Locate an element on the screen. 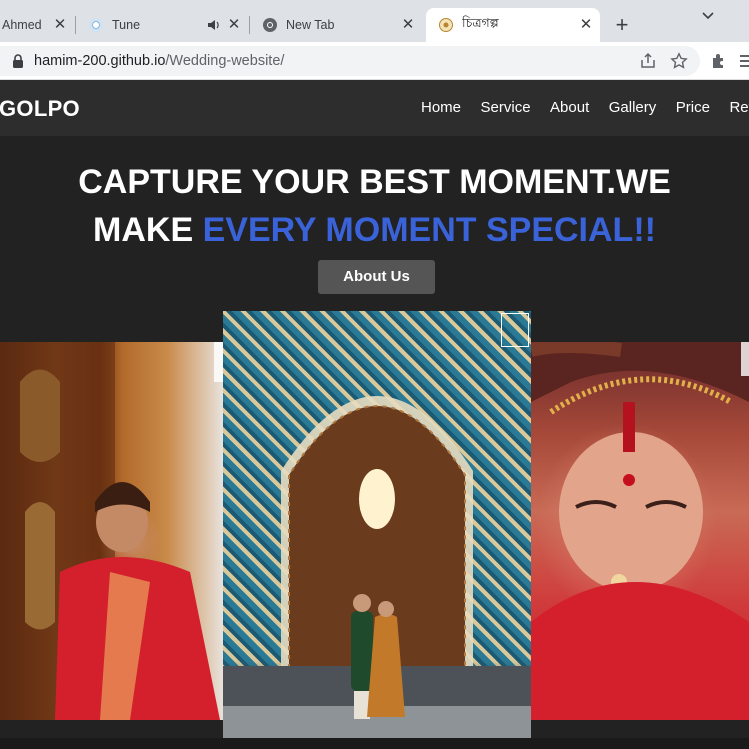  tab-new-tab: New Tab ✕ is located at coordinates (336, 25).